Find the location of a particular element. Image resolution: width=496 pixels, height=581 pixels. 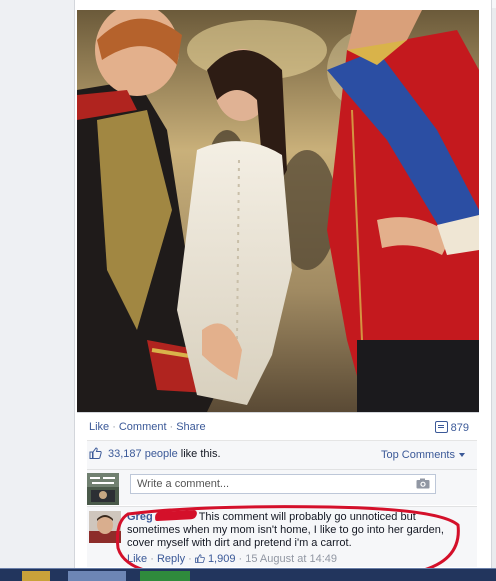

comment-link: Comment is located at coordinates (143, 427).